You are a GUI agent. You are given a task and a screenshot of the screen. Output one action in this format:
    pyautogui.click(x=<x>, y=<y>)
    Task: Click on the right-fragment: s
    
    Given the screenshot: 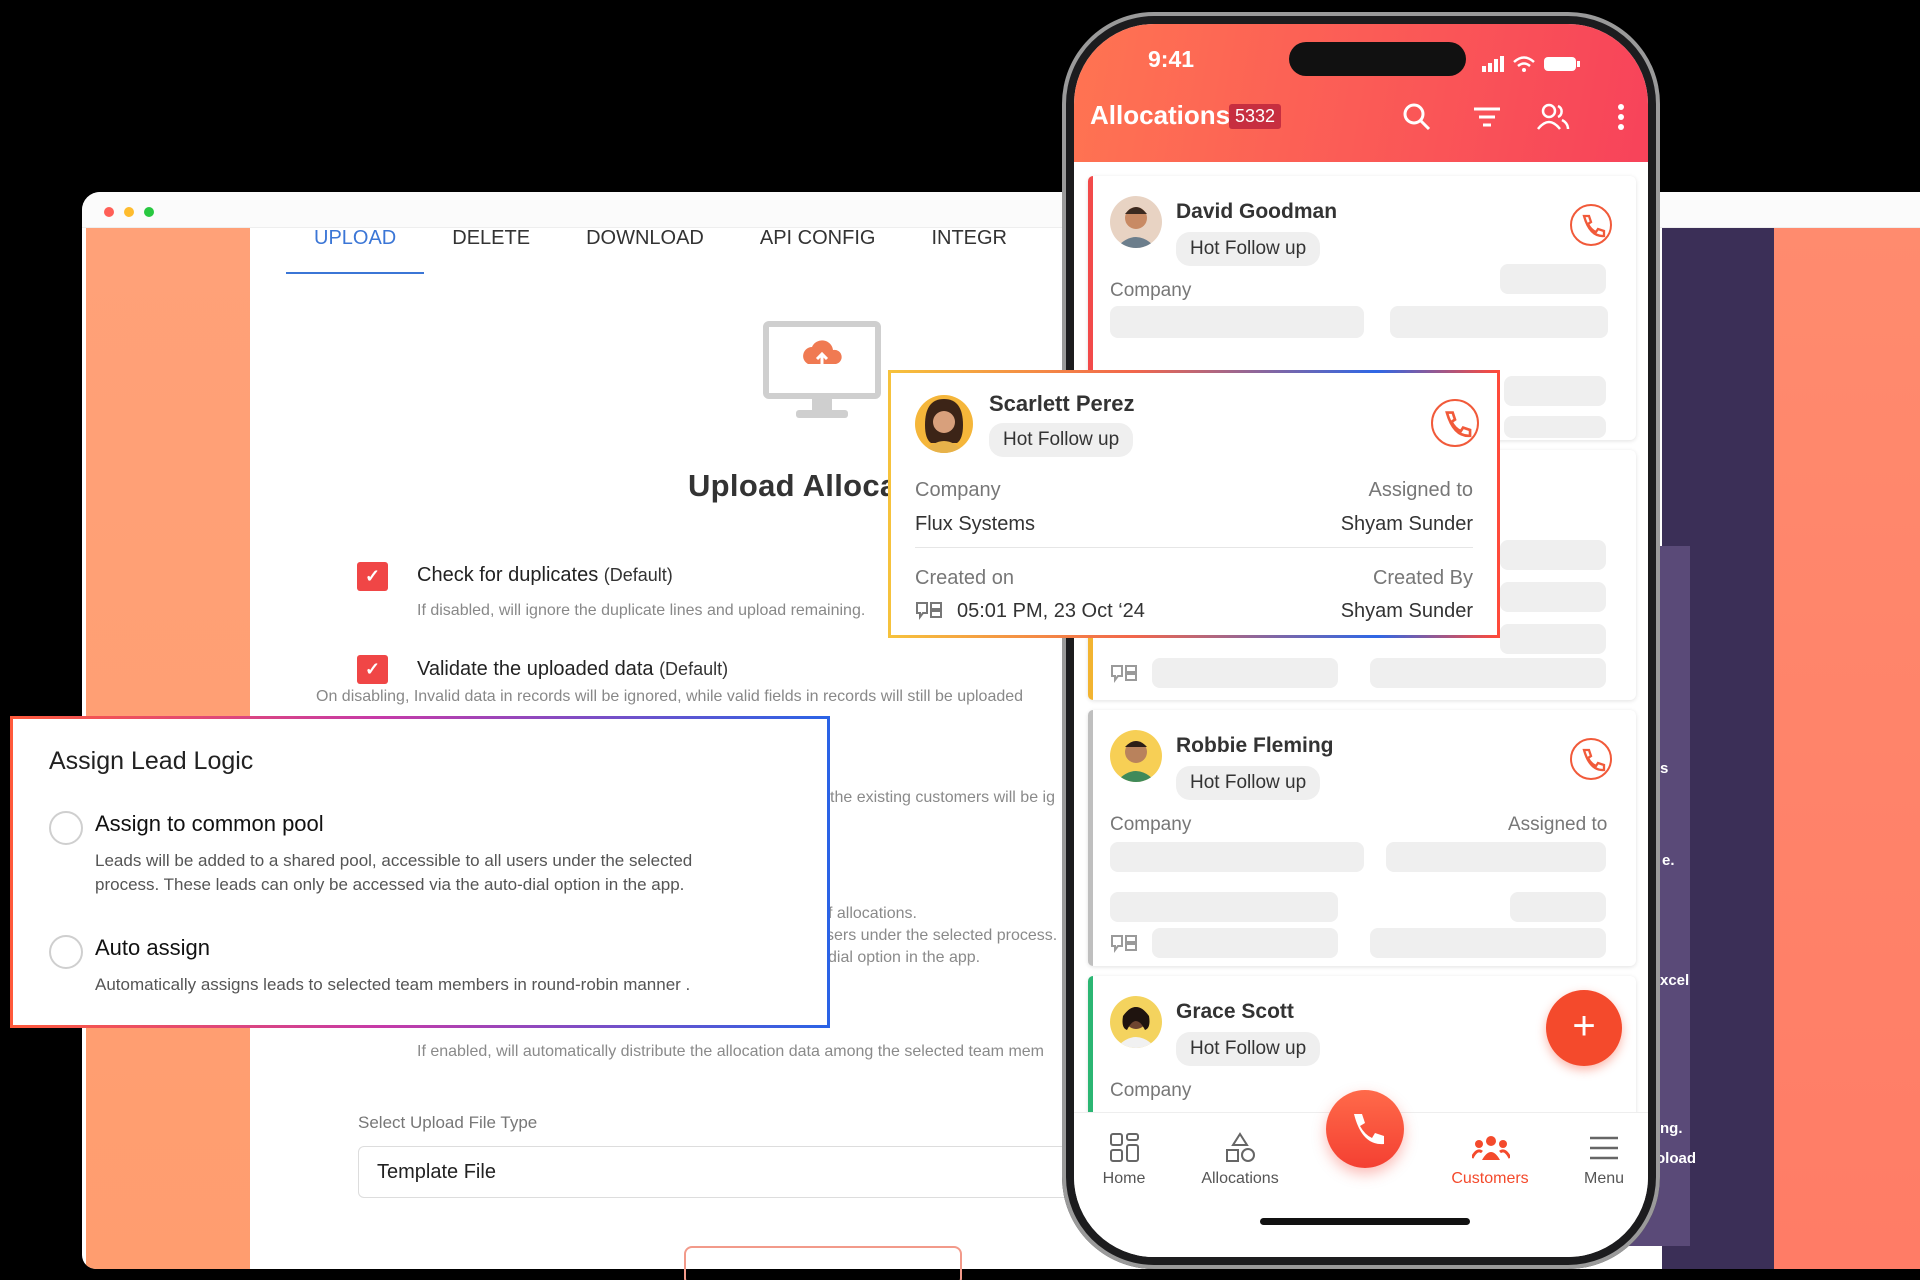 What is the action you would take?
    pyautogui.click(x=1664, y=768)
    